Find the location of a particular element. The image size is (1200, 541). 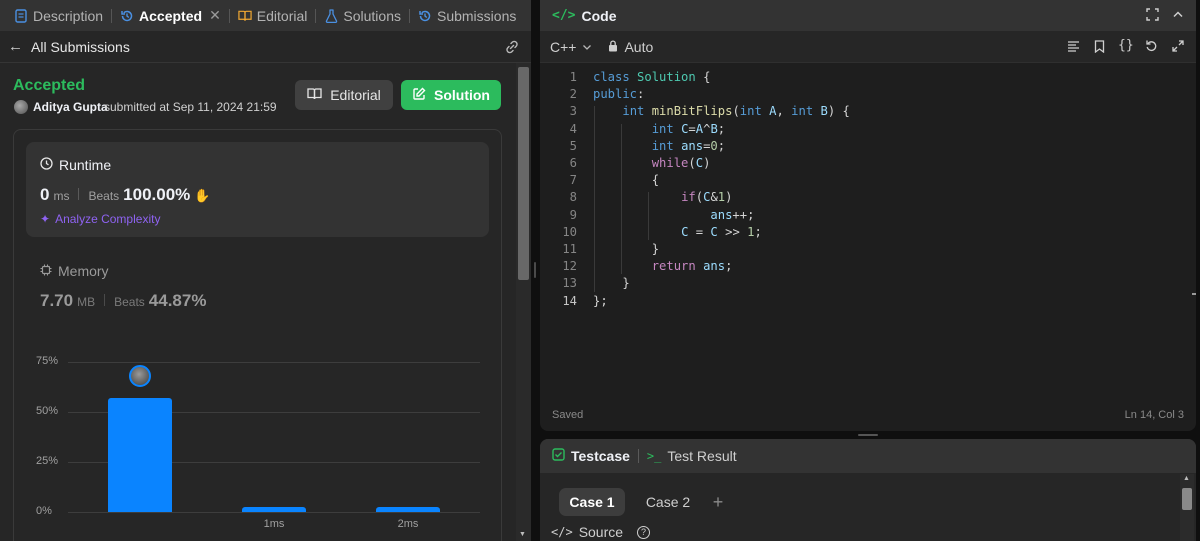

help-icon: ? is located at coordinates (644, 532).